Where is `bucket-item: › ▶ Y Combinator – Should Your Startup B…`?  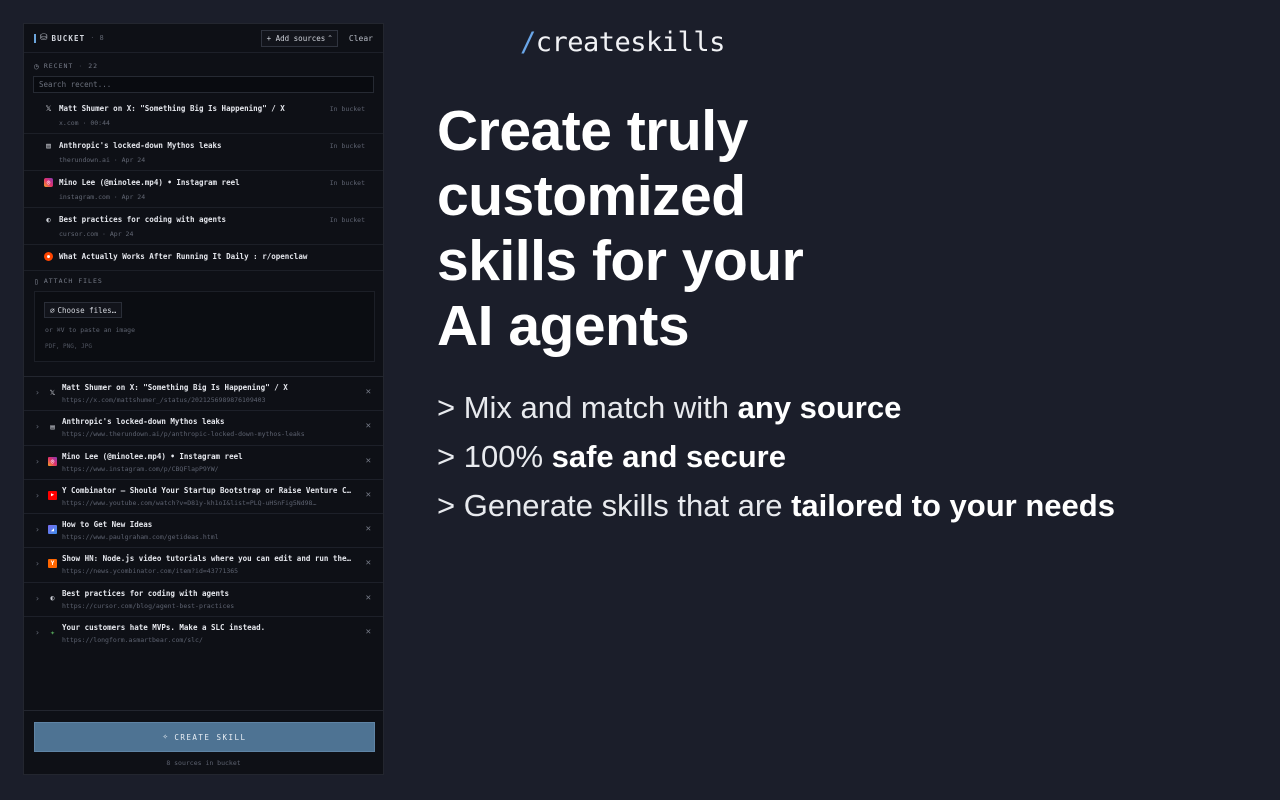 bucket-item: › ▶ Y Combinator – Should Your Startup B… is located at coordinates (203, 497).